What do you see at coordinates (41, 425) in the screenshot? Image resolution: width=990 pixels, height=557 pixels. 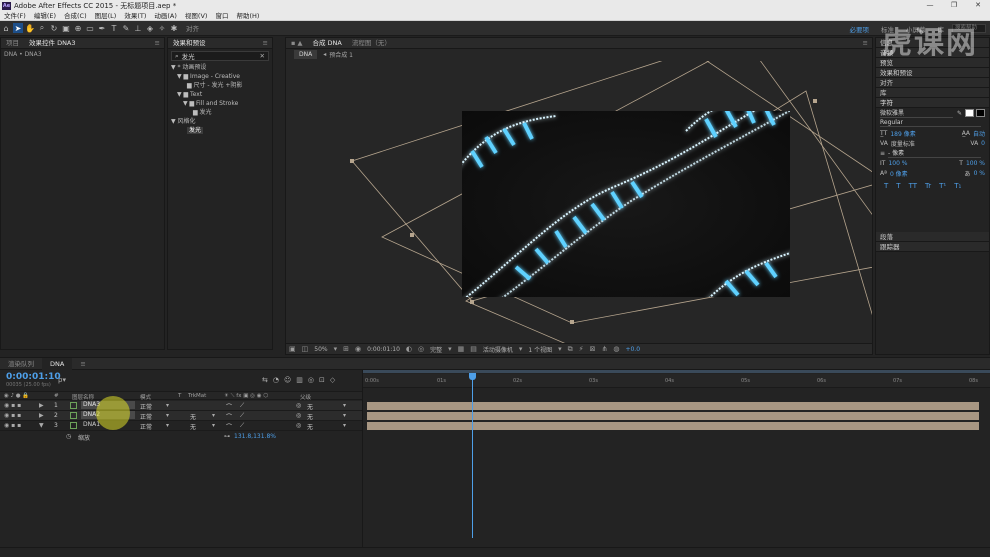 I see `expand-triangle-icon: ▼` at bounding box center [41, 425].